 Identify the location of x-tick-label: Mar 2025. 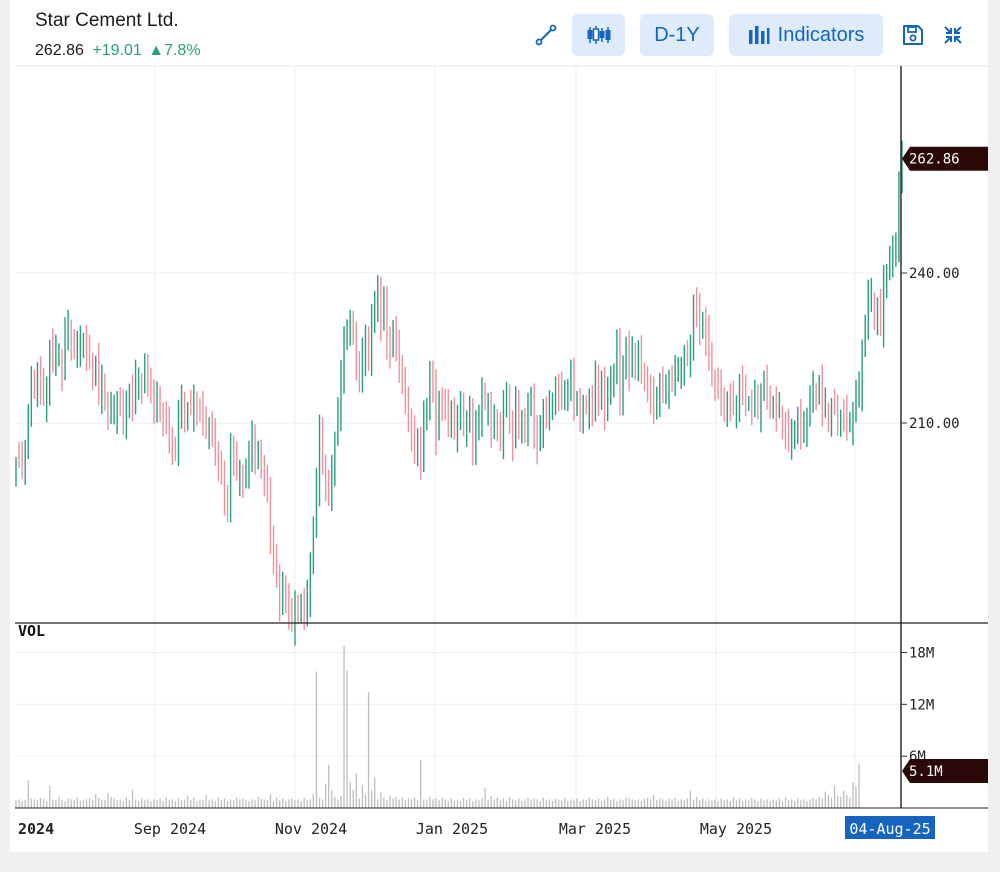
(595, 829).